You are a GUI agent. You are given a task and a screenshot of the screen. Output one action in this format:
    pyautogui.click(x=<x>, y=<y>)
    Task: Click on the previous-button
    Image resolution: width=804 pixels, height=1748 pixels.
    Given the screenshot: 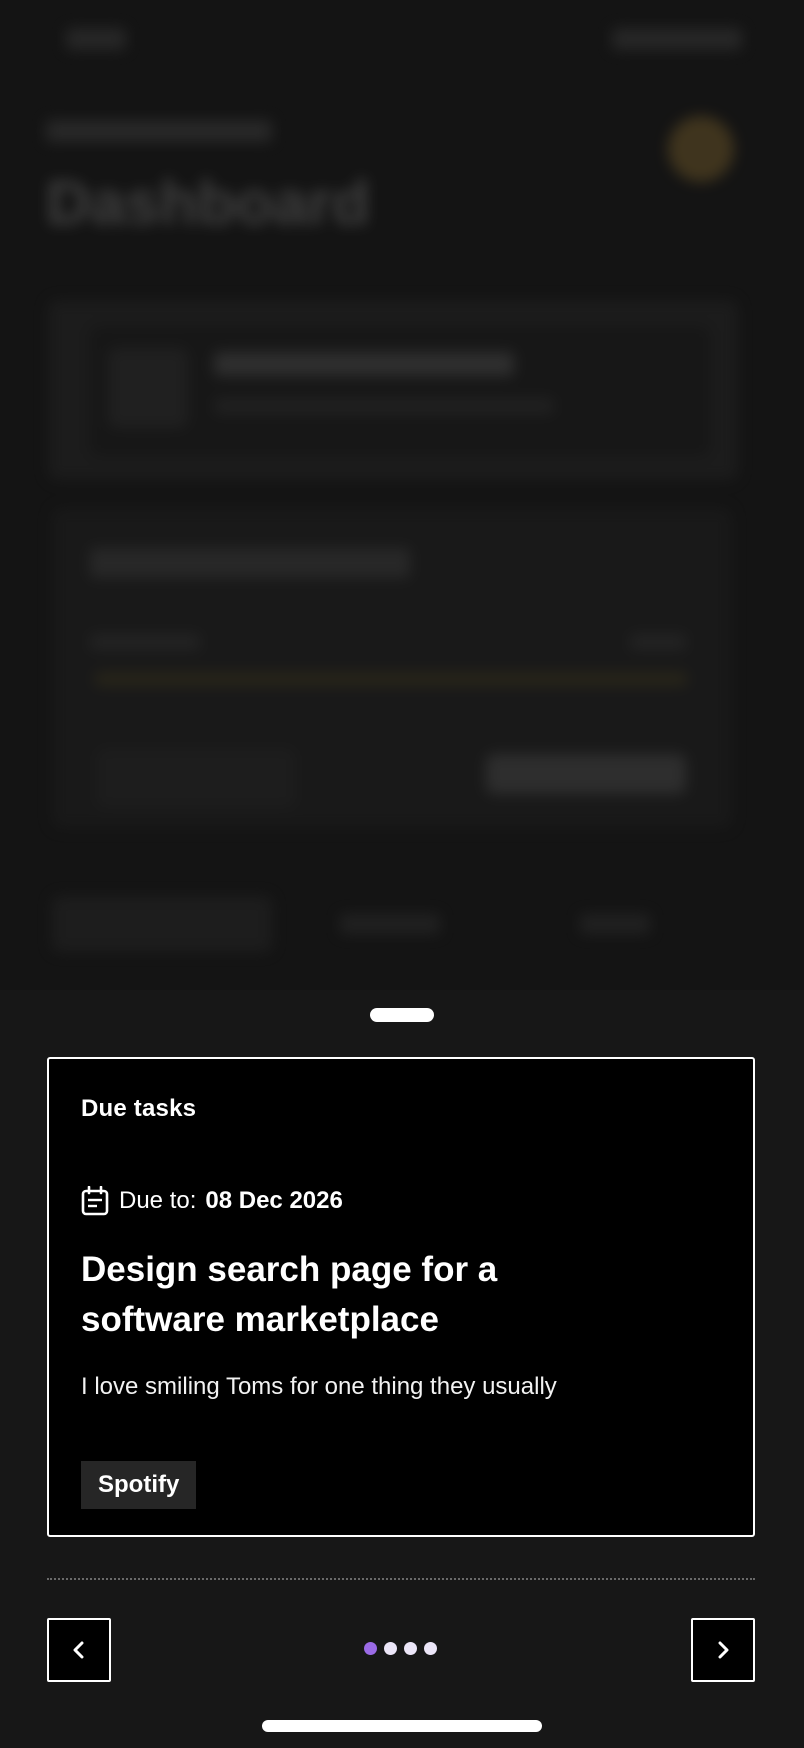 What is the action you would take?
    pyautogui.click(x=79, y=1650)
    